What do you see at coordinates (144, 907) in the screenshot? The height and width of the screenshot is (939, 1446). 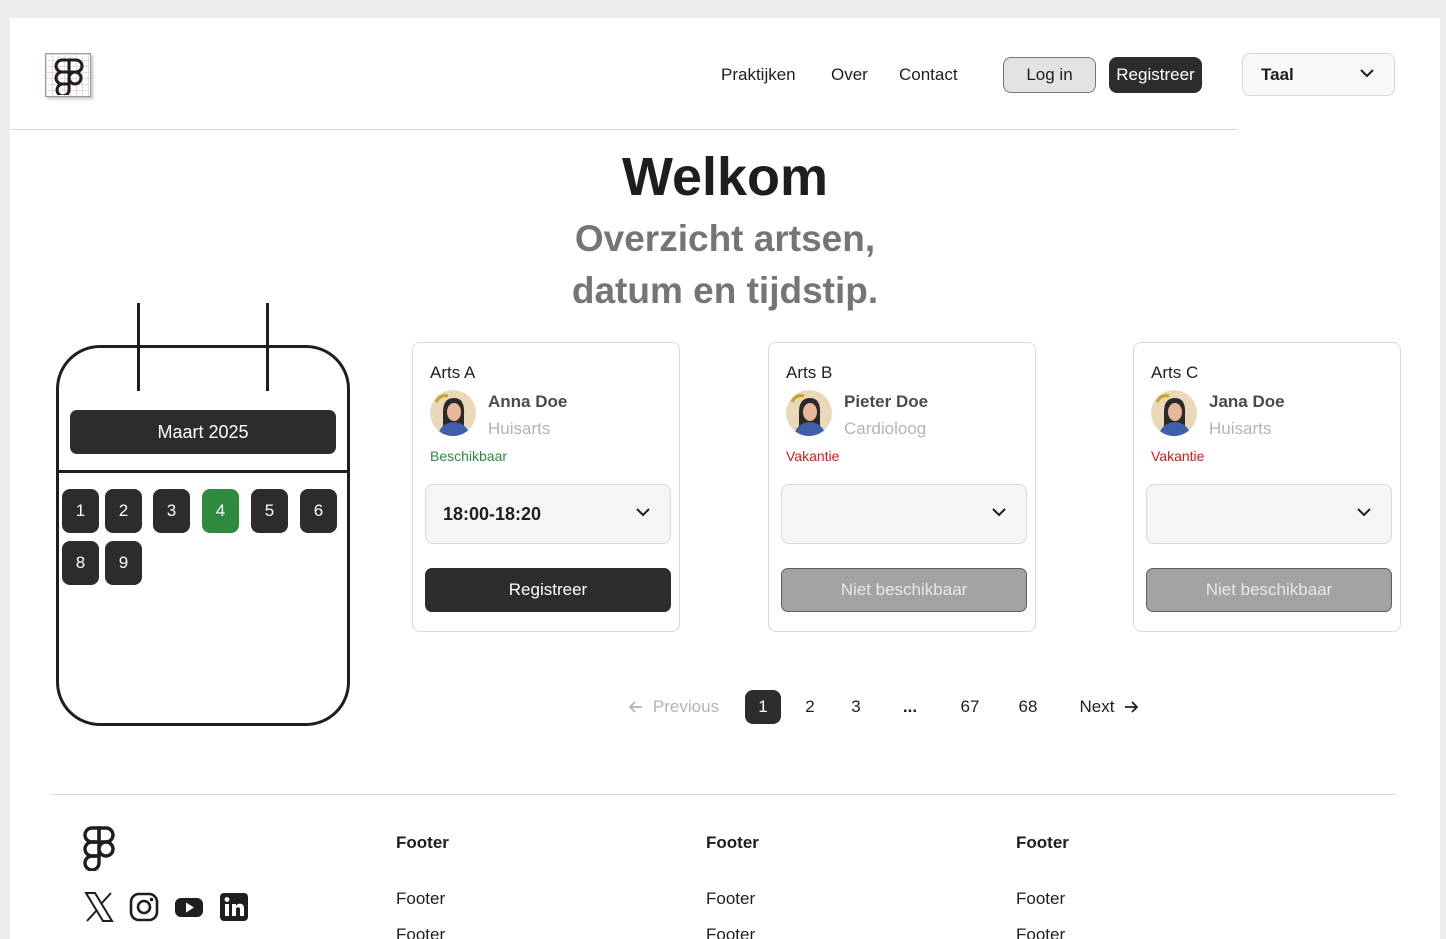 I see `instagram-icon` at bounding box center [144, 907].